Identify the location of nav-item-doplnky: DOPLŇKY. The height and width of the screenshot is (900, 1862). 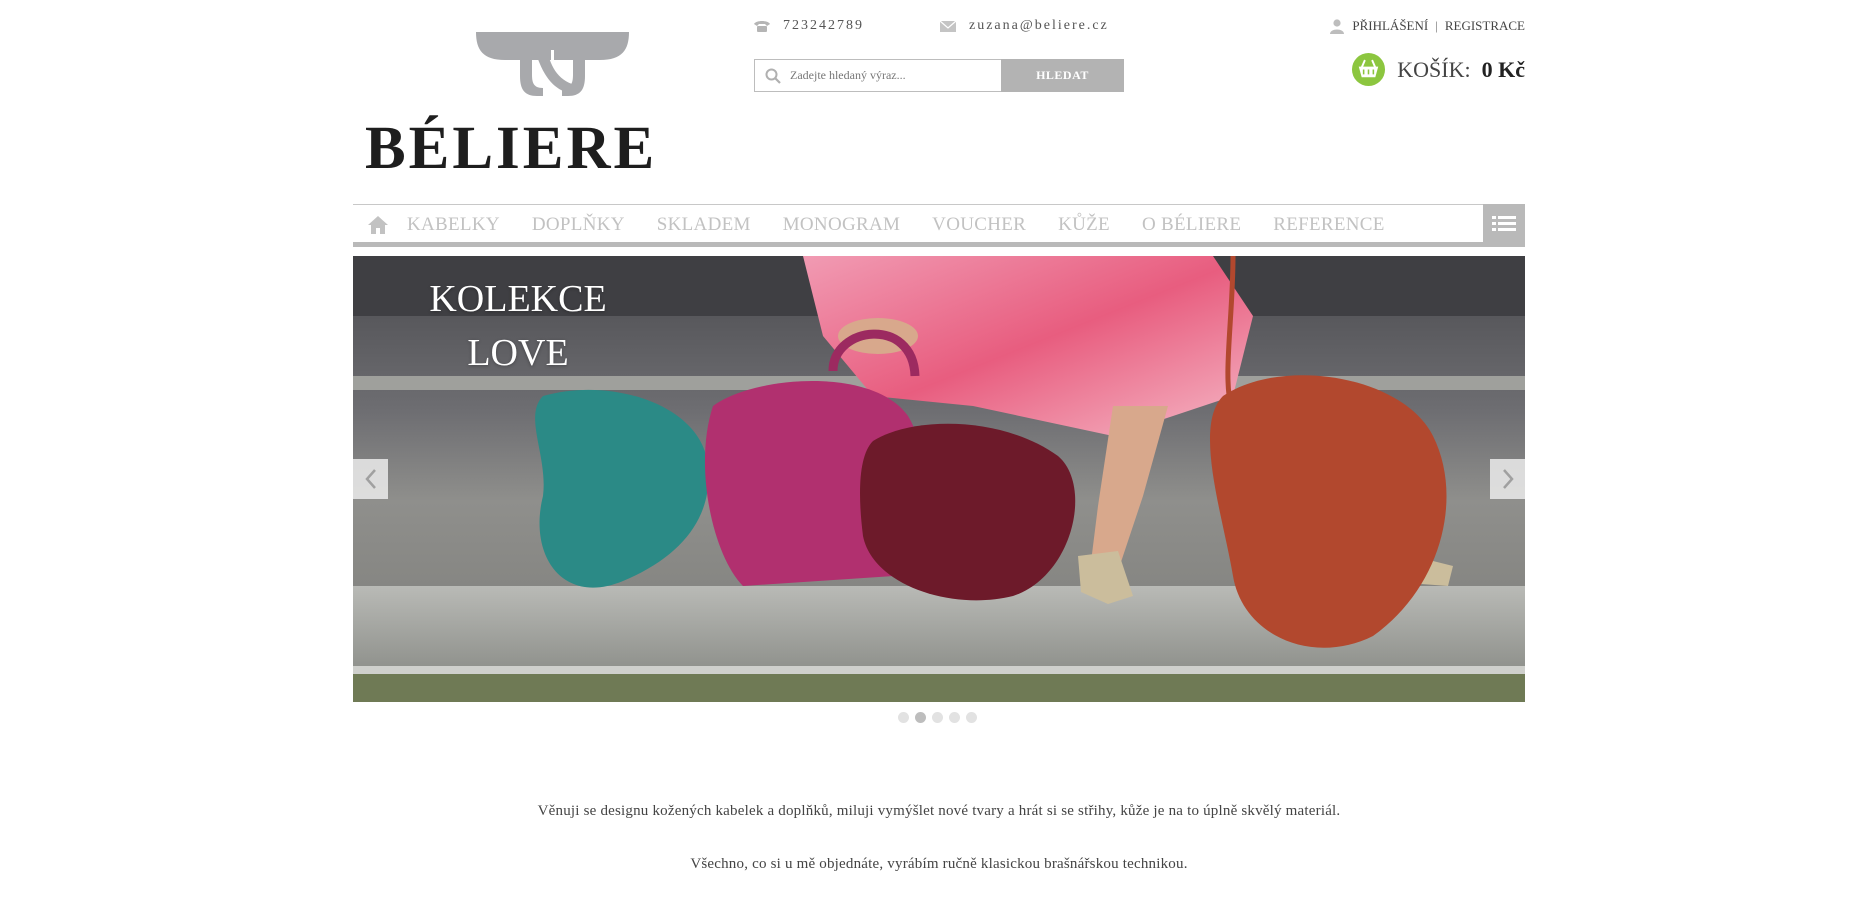
(578, 225).